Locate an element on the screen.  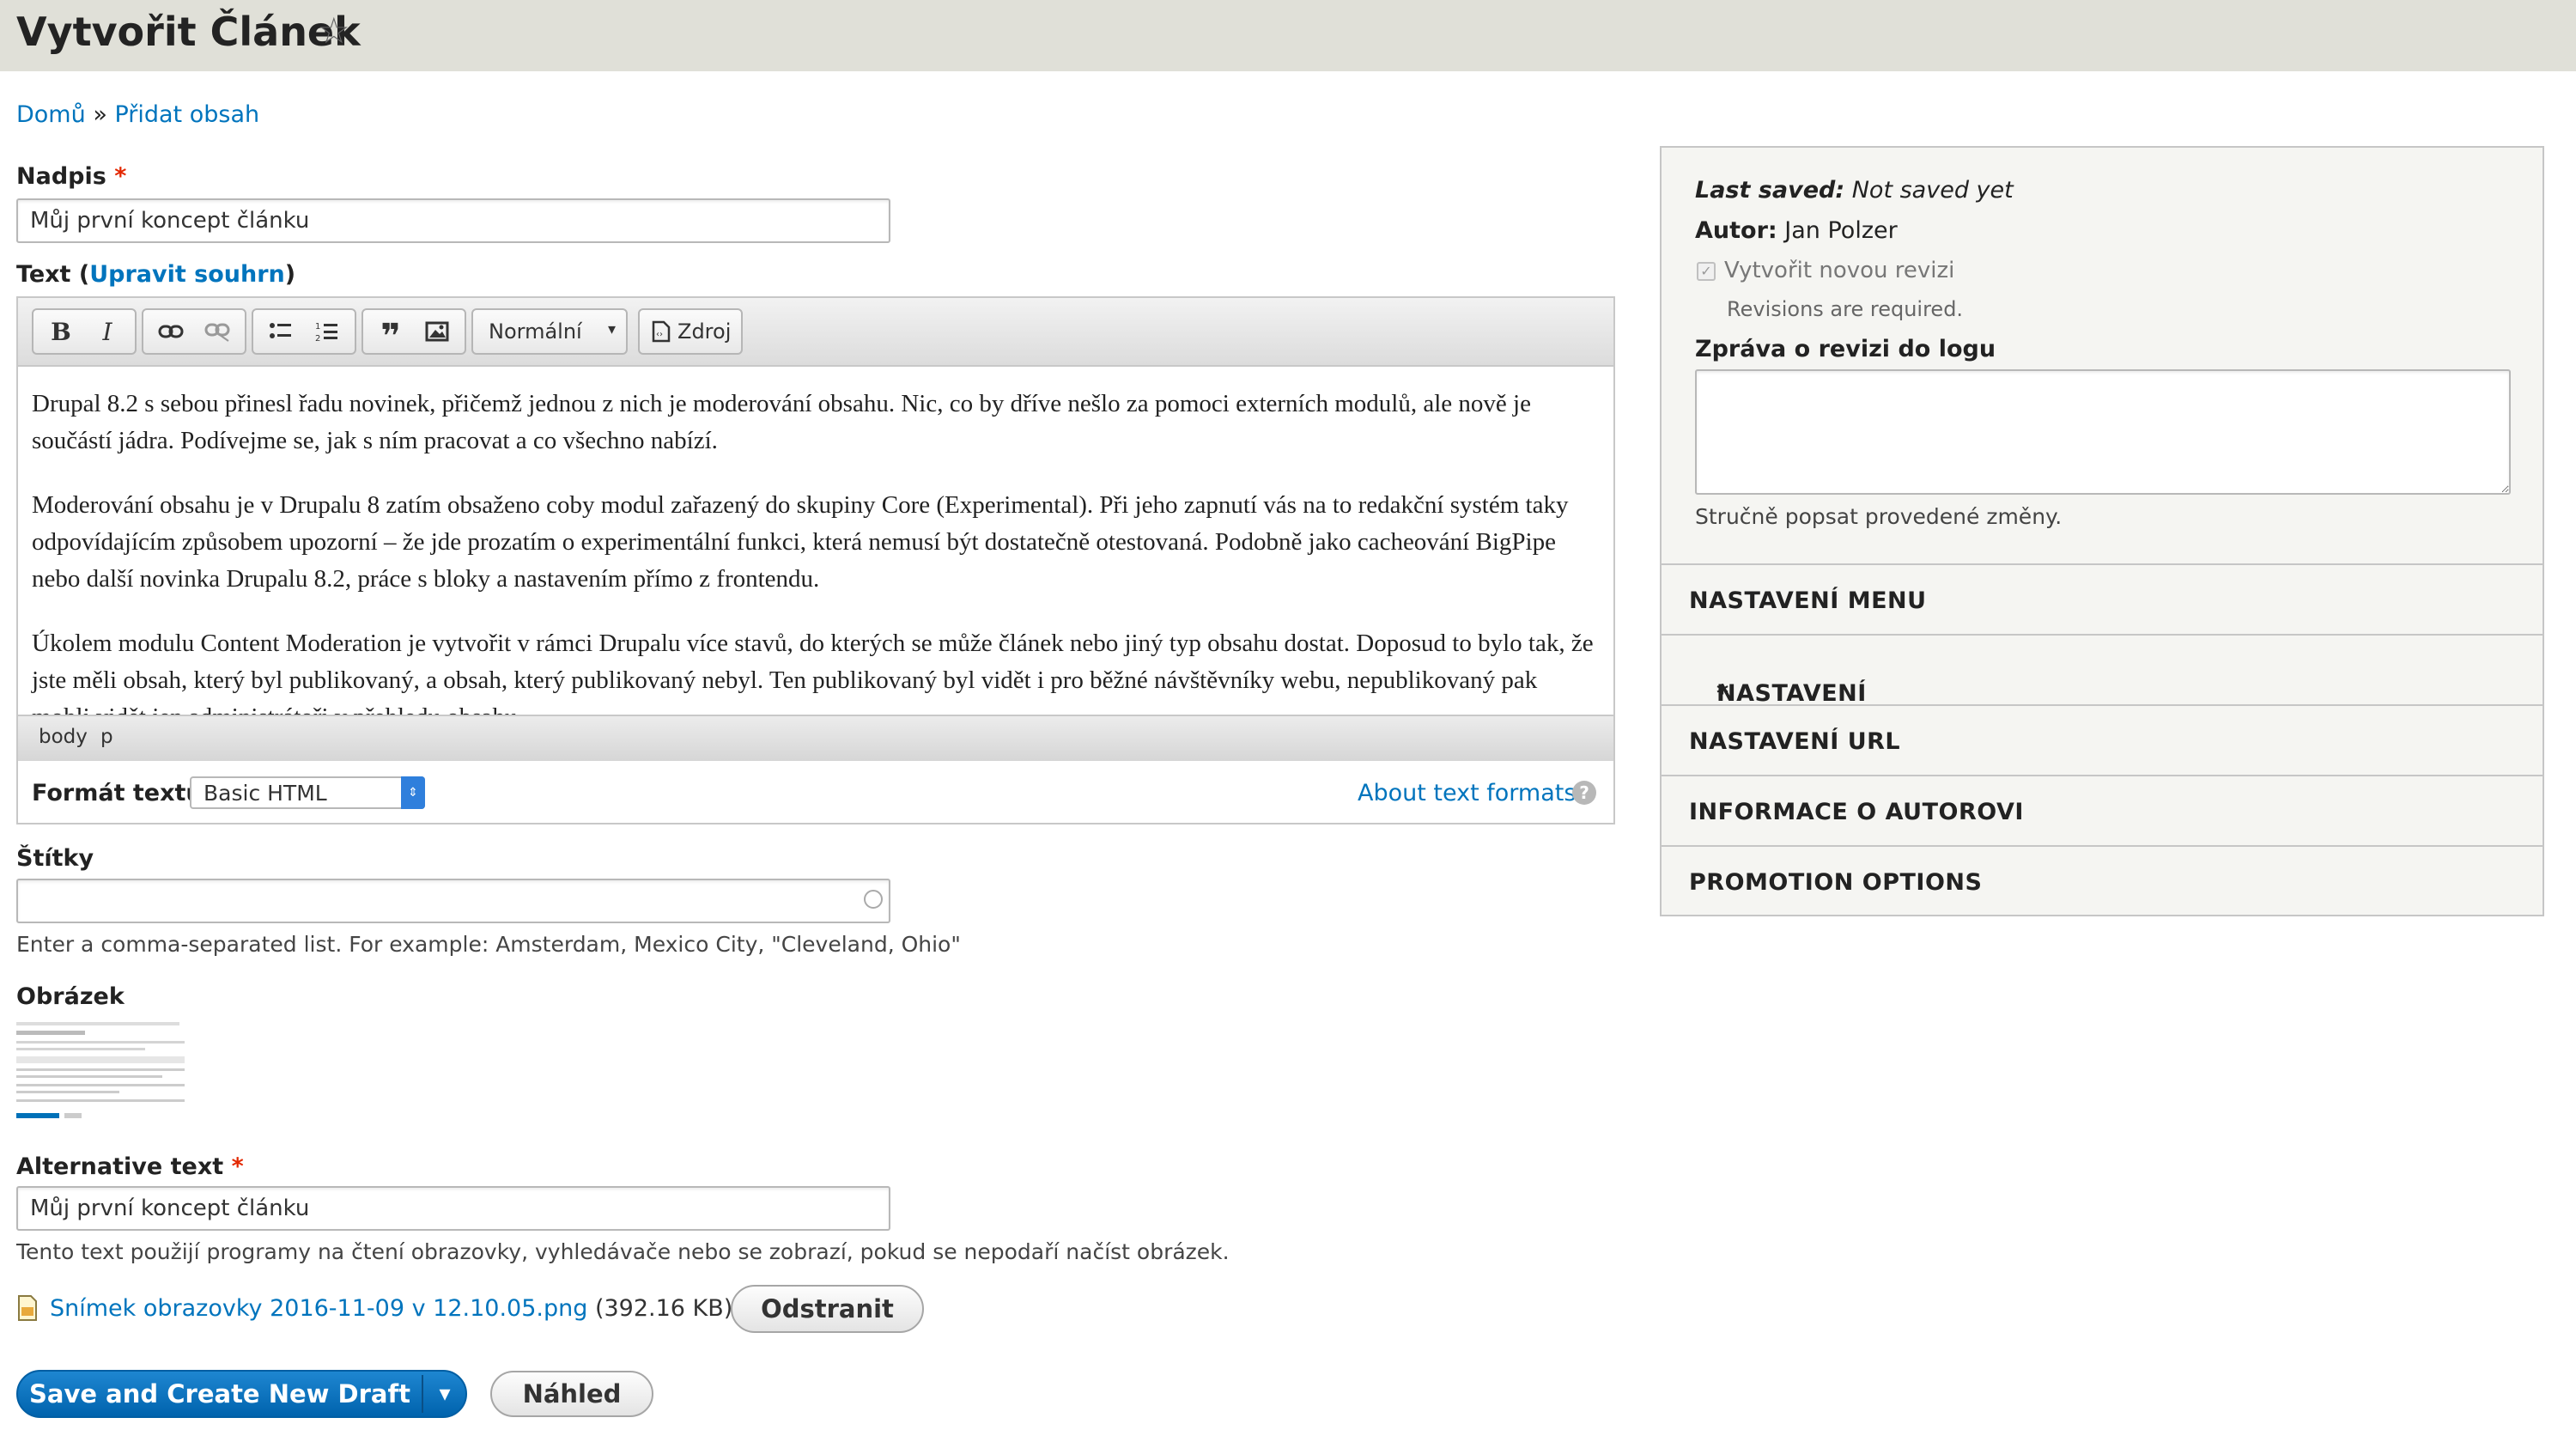
text-format-select: Basic HTML ⇕ is located at coordinates (307, 792).